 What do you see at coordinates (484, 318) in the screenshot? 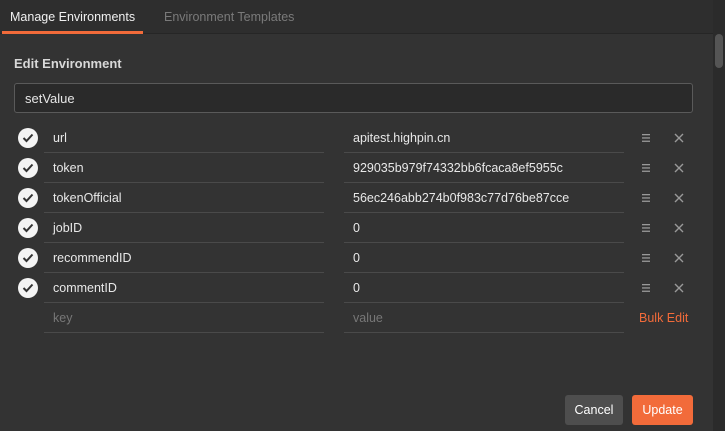
I see `new-value-field: value` at bounding box center [484, 318].